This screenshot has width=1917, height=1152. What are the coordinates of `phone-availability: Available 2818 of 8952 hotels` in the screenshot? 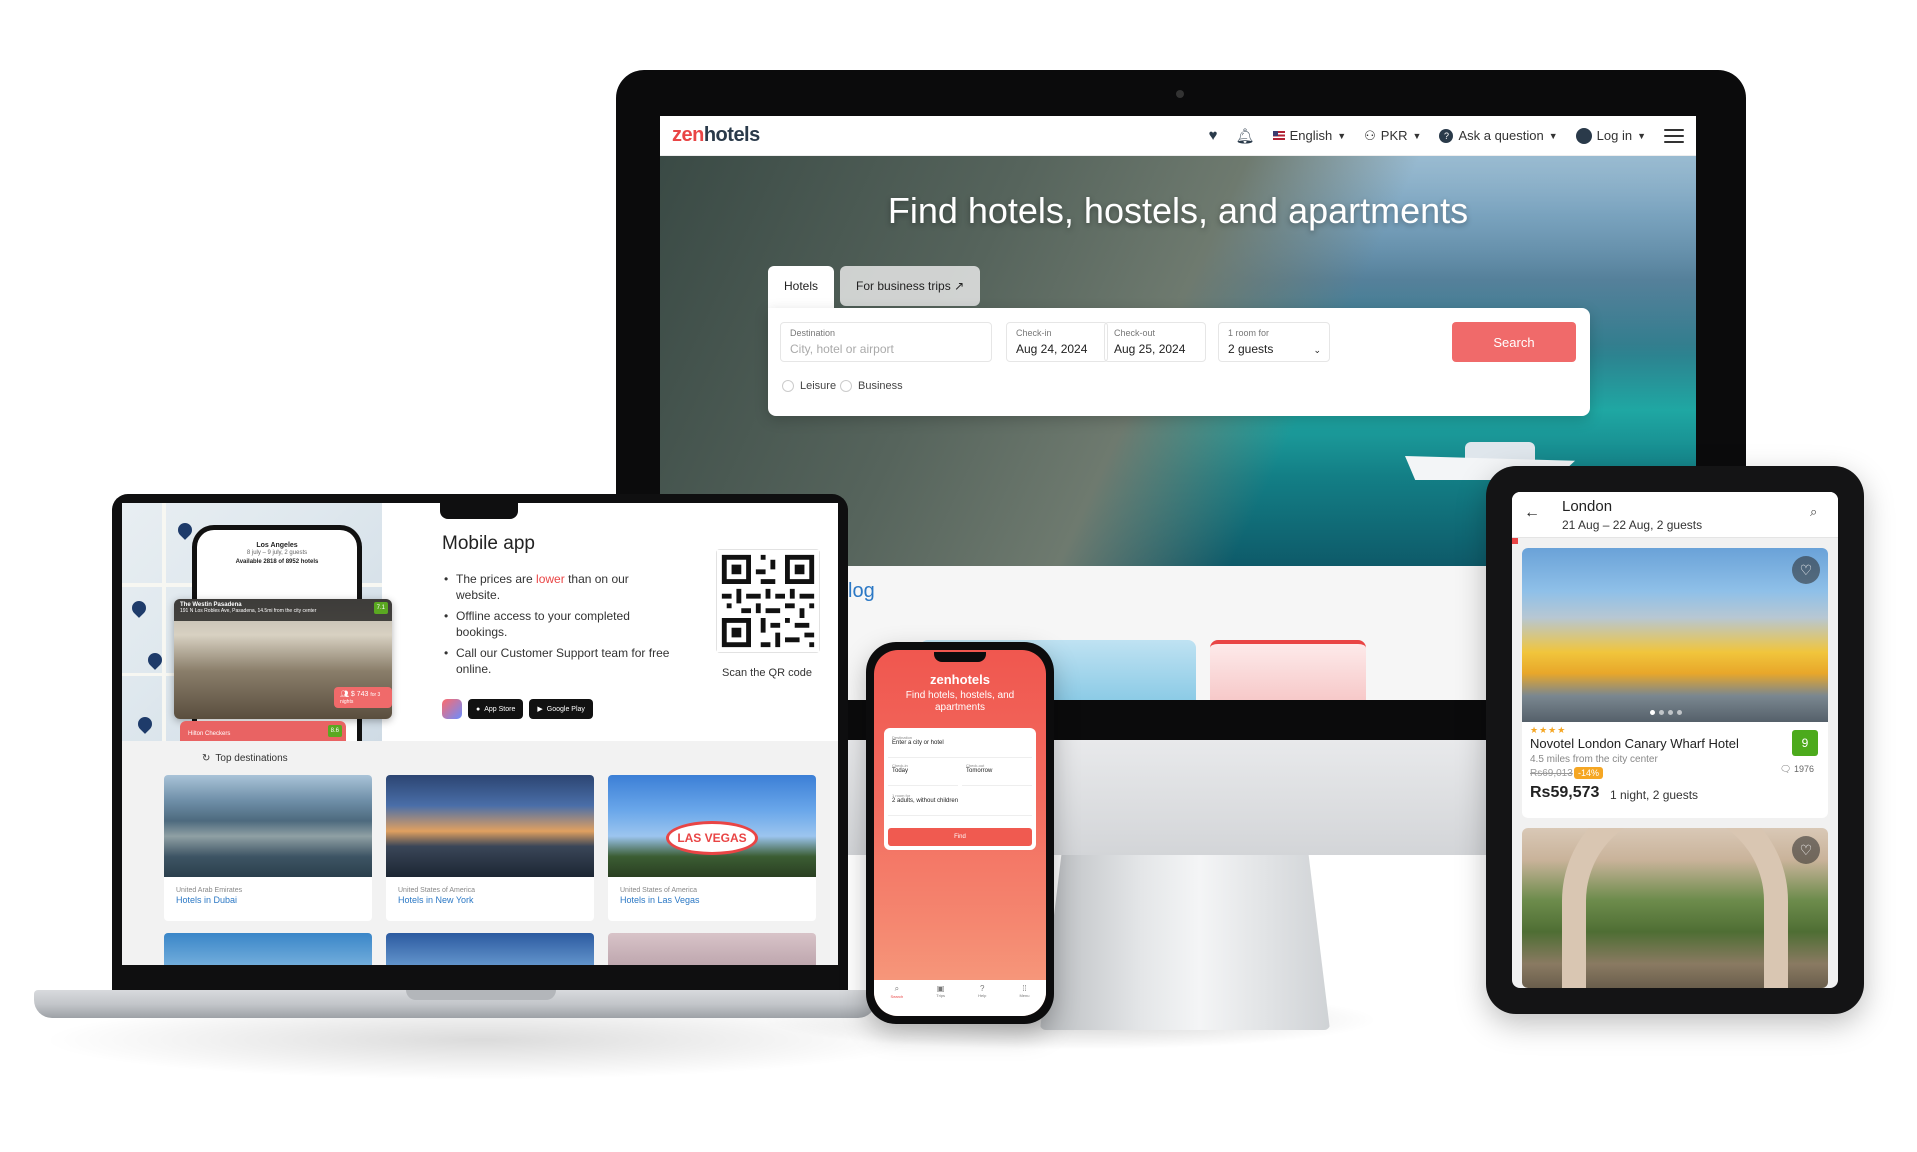 It's located at (277, 562).